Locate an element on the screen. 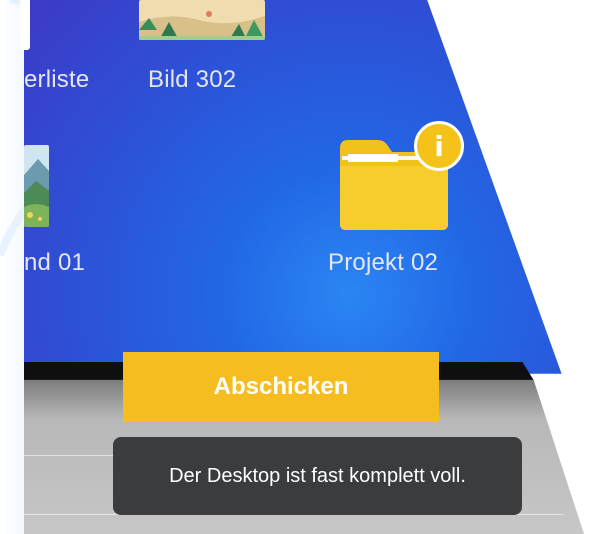 The width and height of the screenshot is (613, 534). toast-message: Der Desktop ist fast komplett voll. is located at coordinates (317, 475).